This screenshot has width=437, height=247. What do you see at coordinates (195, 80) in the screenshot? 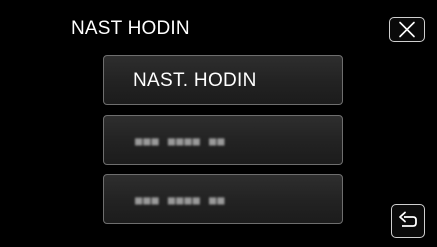
I see `menu-item-label: NAST. HODIN` at bounding box center [195, 80].